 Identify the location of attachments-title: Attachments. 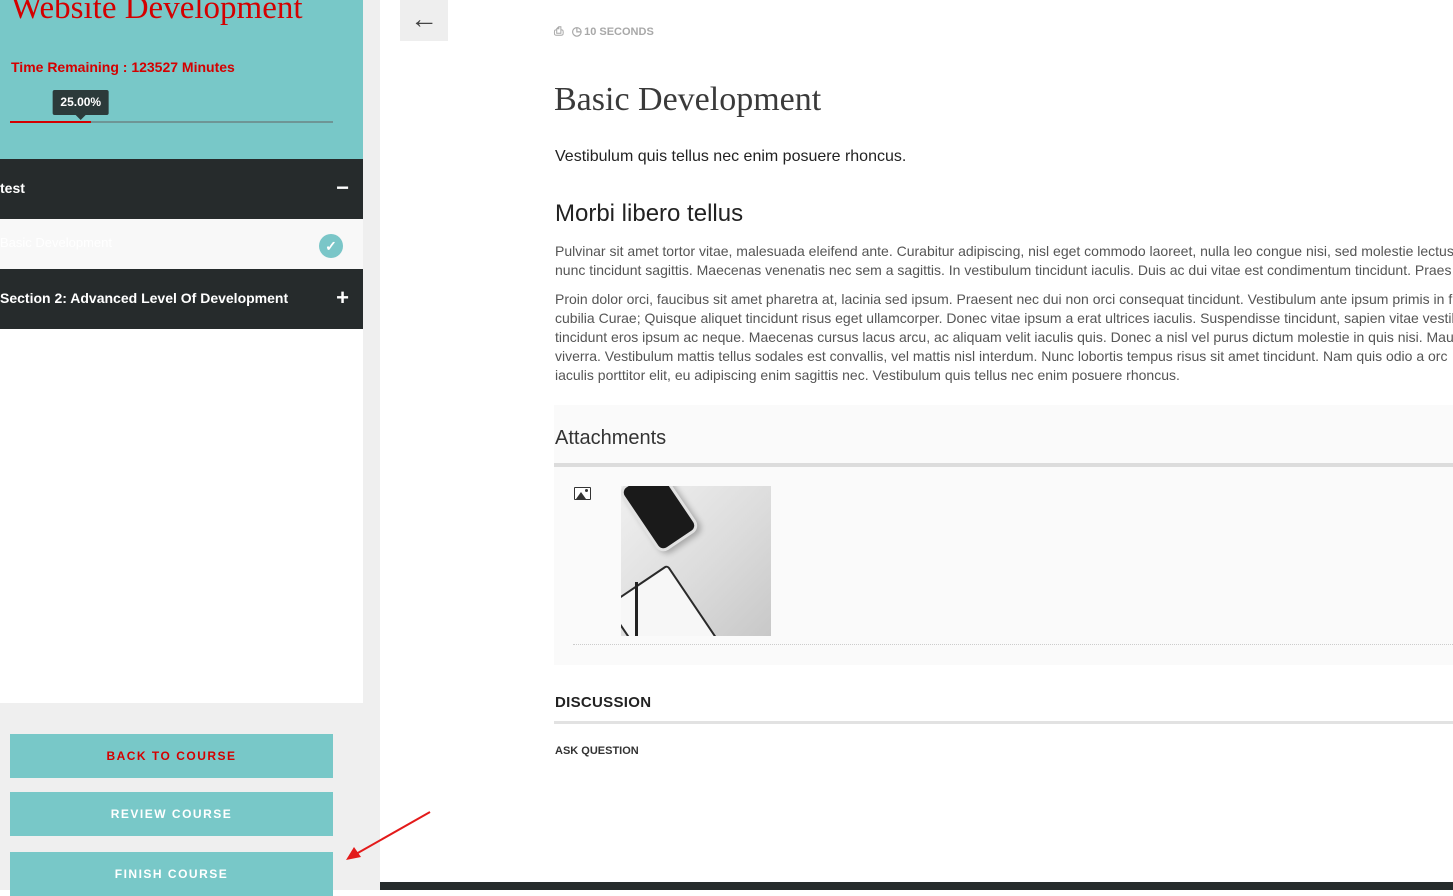
(611, 438).